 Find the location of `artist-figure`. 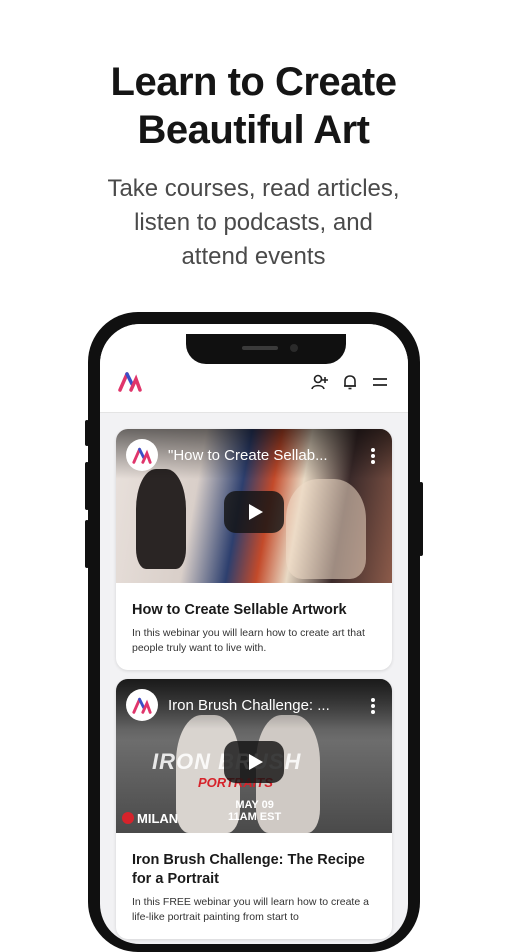

artist-figure is located at coordinates (161, 519).